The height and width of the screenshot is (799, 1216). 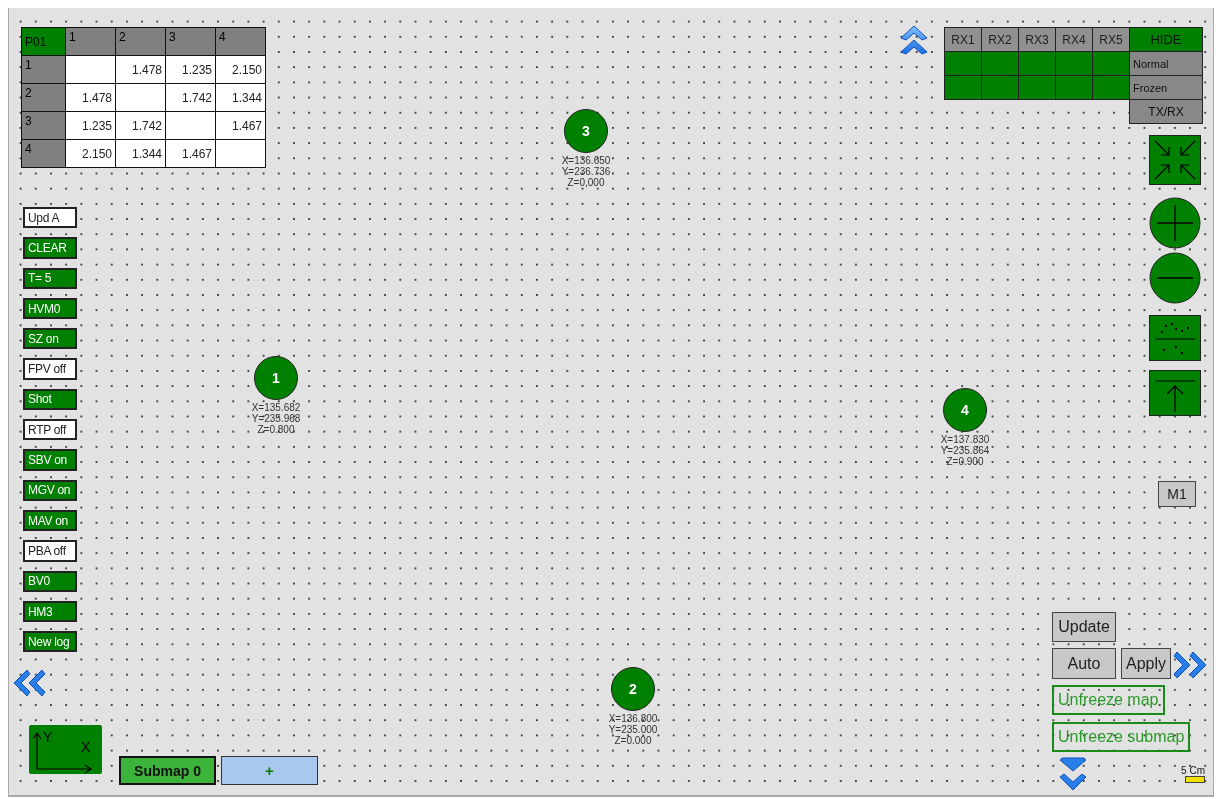 I want to click on arrow-up-icon, so click(x=1175, y=393).